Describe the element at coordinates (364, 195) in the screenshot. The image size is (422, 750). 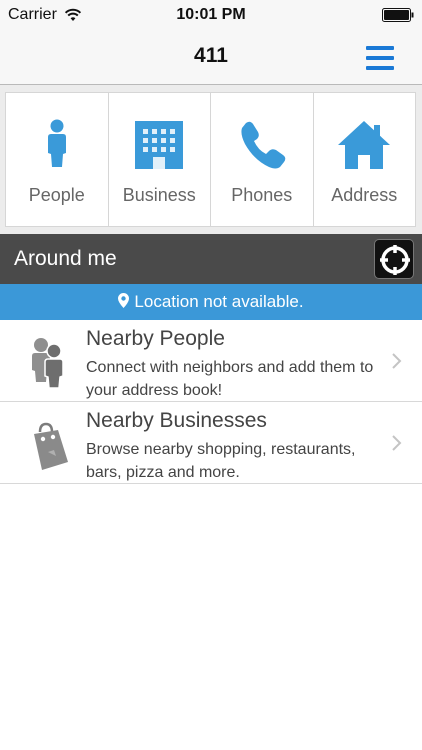
I see `category-label: Address` at that location.